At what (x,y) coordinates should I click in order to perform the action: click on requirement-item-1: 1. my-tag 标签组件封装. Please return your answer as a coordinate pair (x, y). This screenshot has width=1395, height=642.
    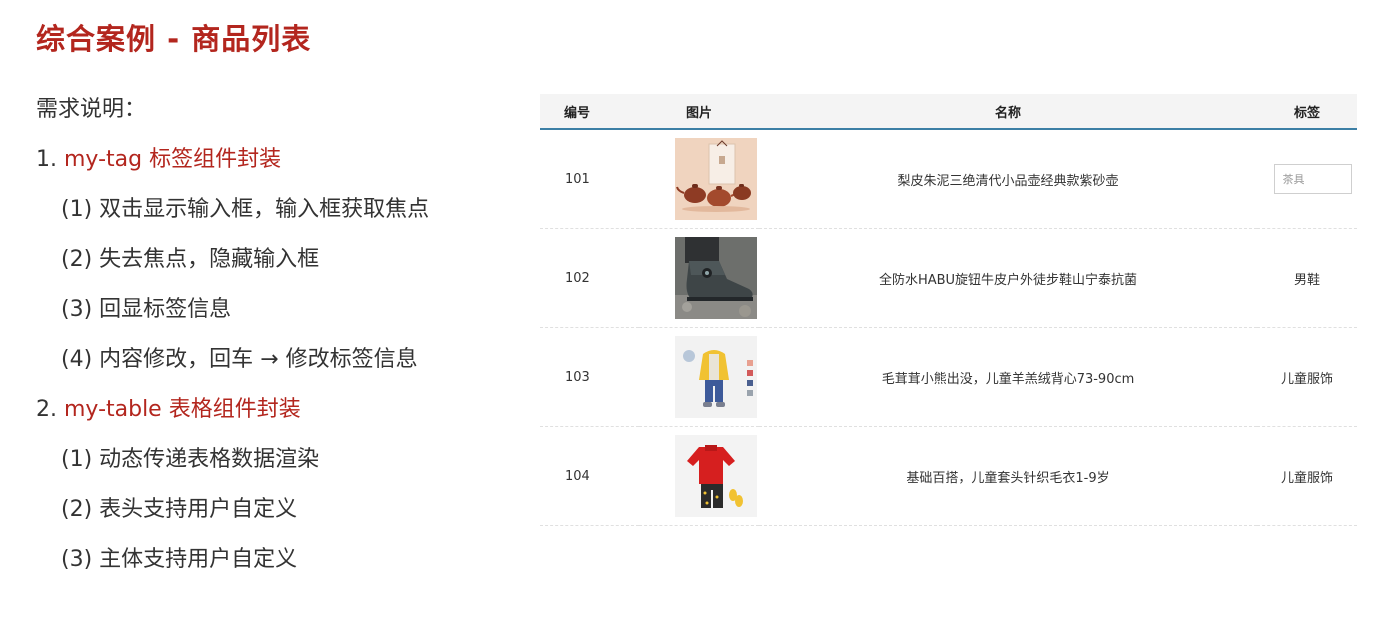
    Looking at the image, I should click on (232, 167).